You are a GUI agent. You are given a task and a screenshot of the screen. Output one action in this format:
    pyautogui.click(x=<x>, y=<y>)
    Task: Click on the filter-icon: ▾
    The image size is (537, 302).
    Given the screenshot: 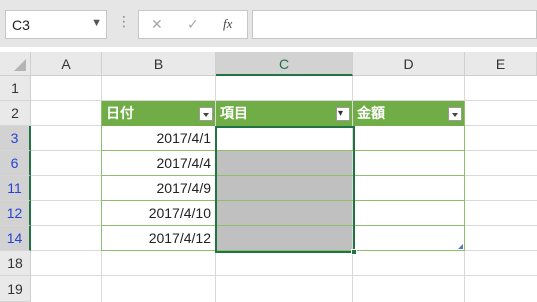 What is the action you would take?
    pyautogui.click(x=341, y=113)
    